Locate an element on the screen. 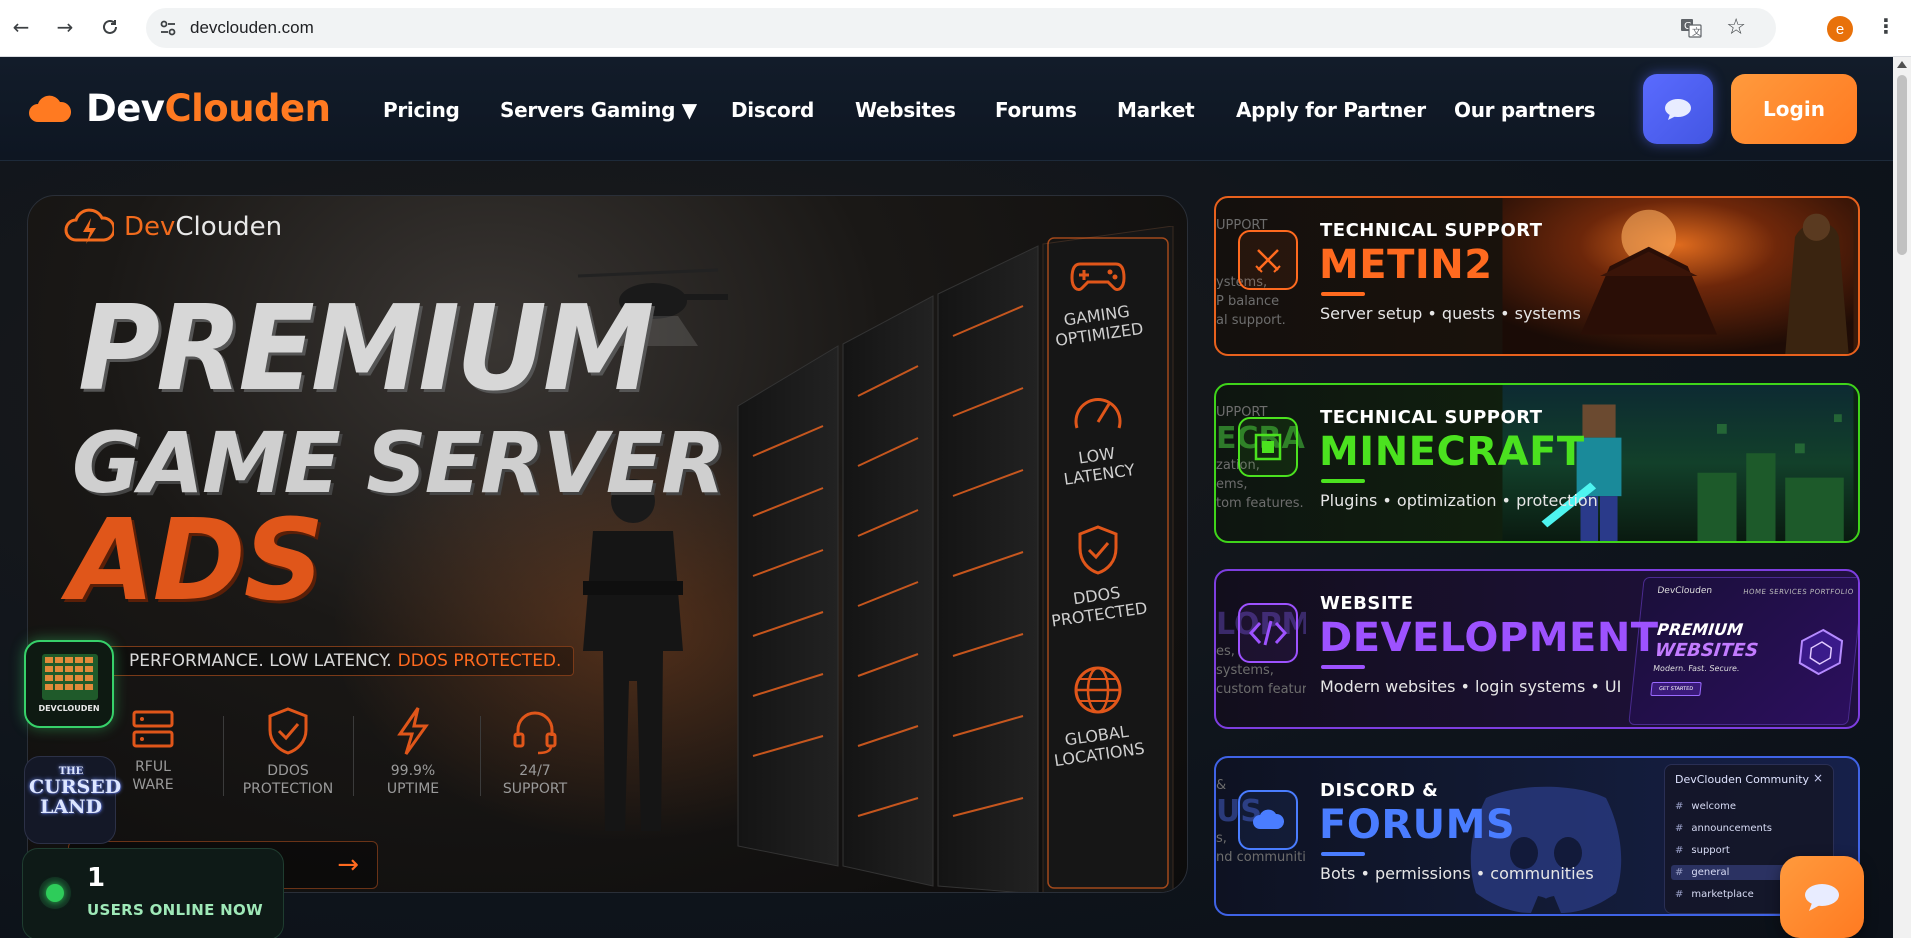  card-label: DISCORD & is located at coordinates (1379, 790).